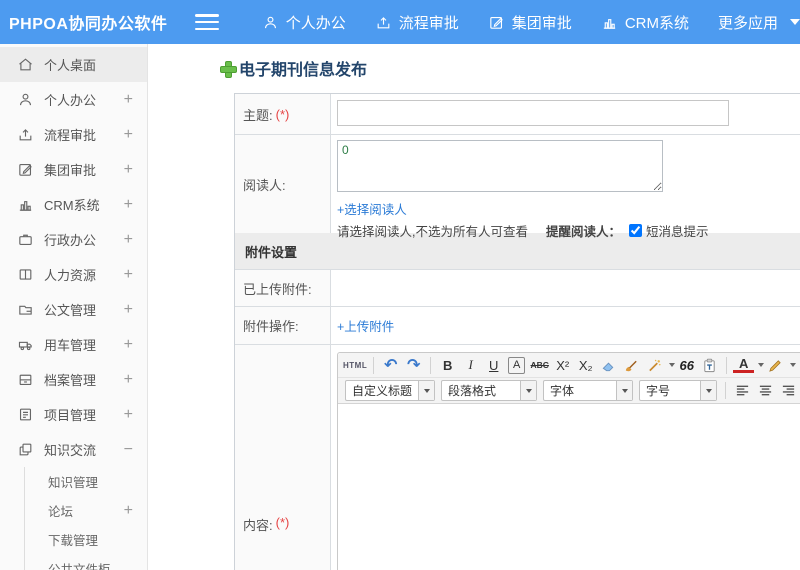 The height and width of the screenshot is (570, 800). I want to click on edit-approval-icon, so click(496, 22).